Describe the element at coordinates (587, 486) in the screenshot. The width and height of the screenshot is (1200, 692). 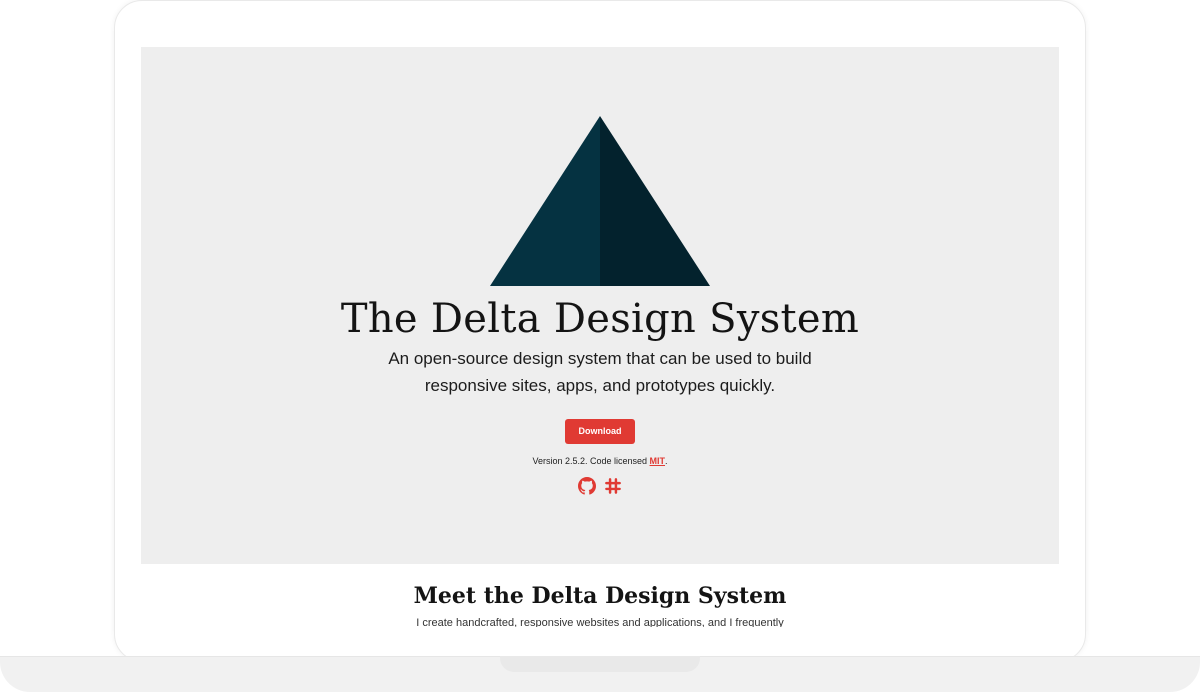
I see `github-icon` at that location.